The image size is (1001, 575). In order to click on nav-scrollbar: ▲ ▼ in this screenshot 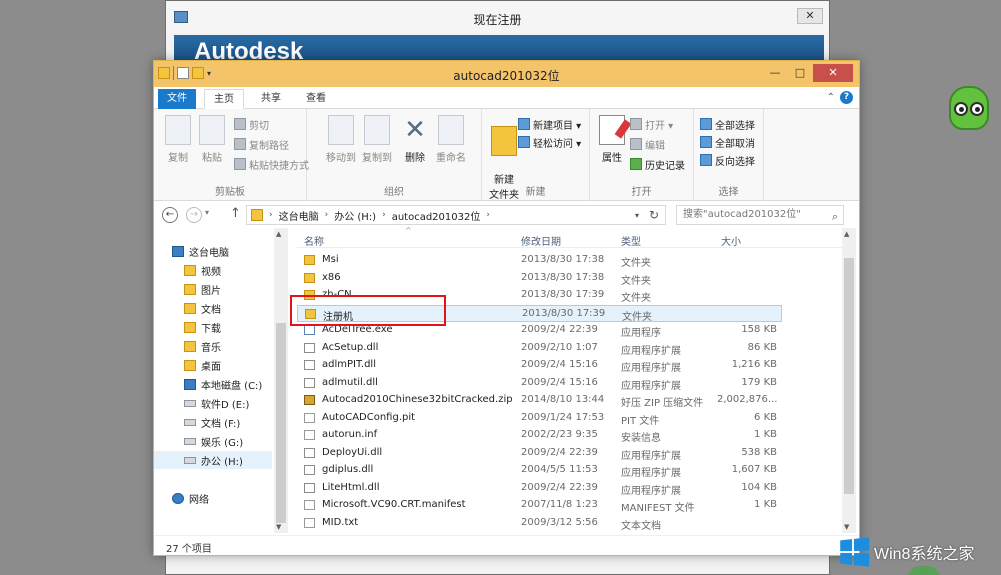, I will do `click(281, 380)`.